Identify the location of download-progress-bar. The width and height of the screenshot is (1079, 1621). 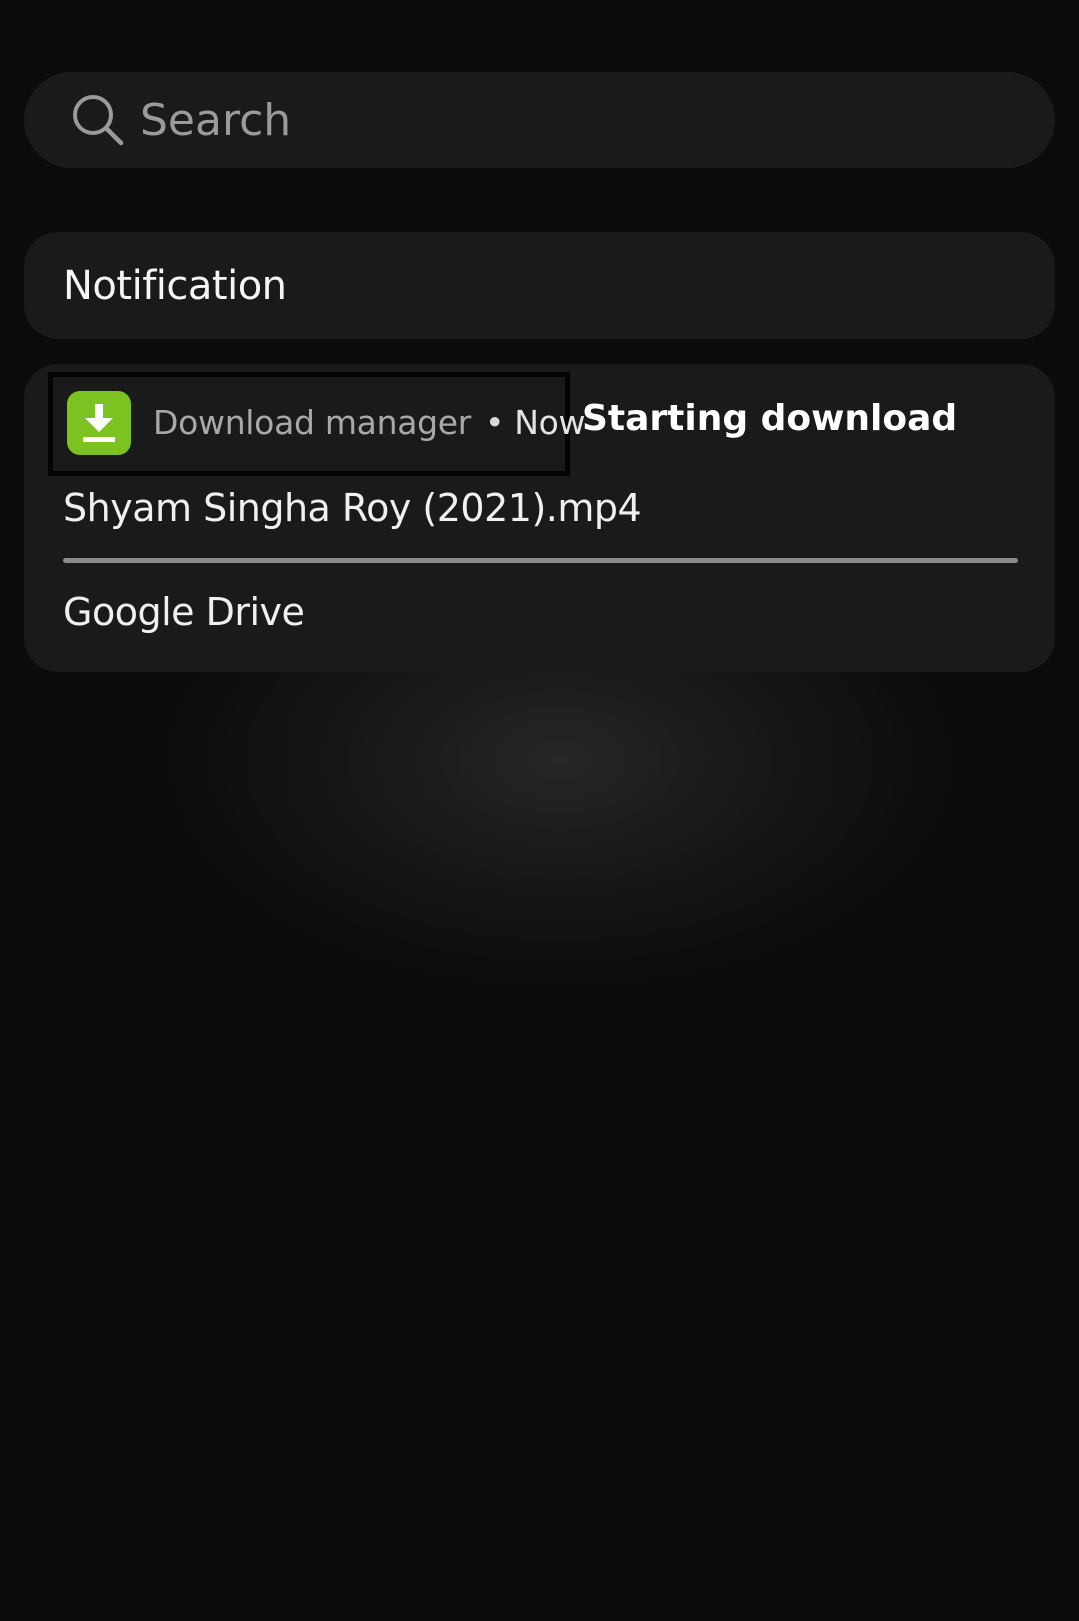
(540, 560).